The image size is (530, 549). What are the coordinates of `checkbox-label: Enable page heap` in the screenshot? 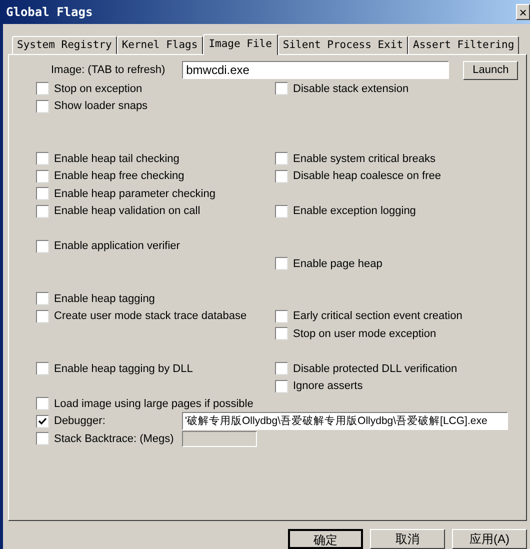 It's located at (337, 264).